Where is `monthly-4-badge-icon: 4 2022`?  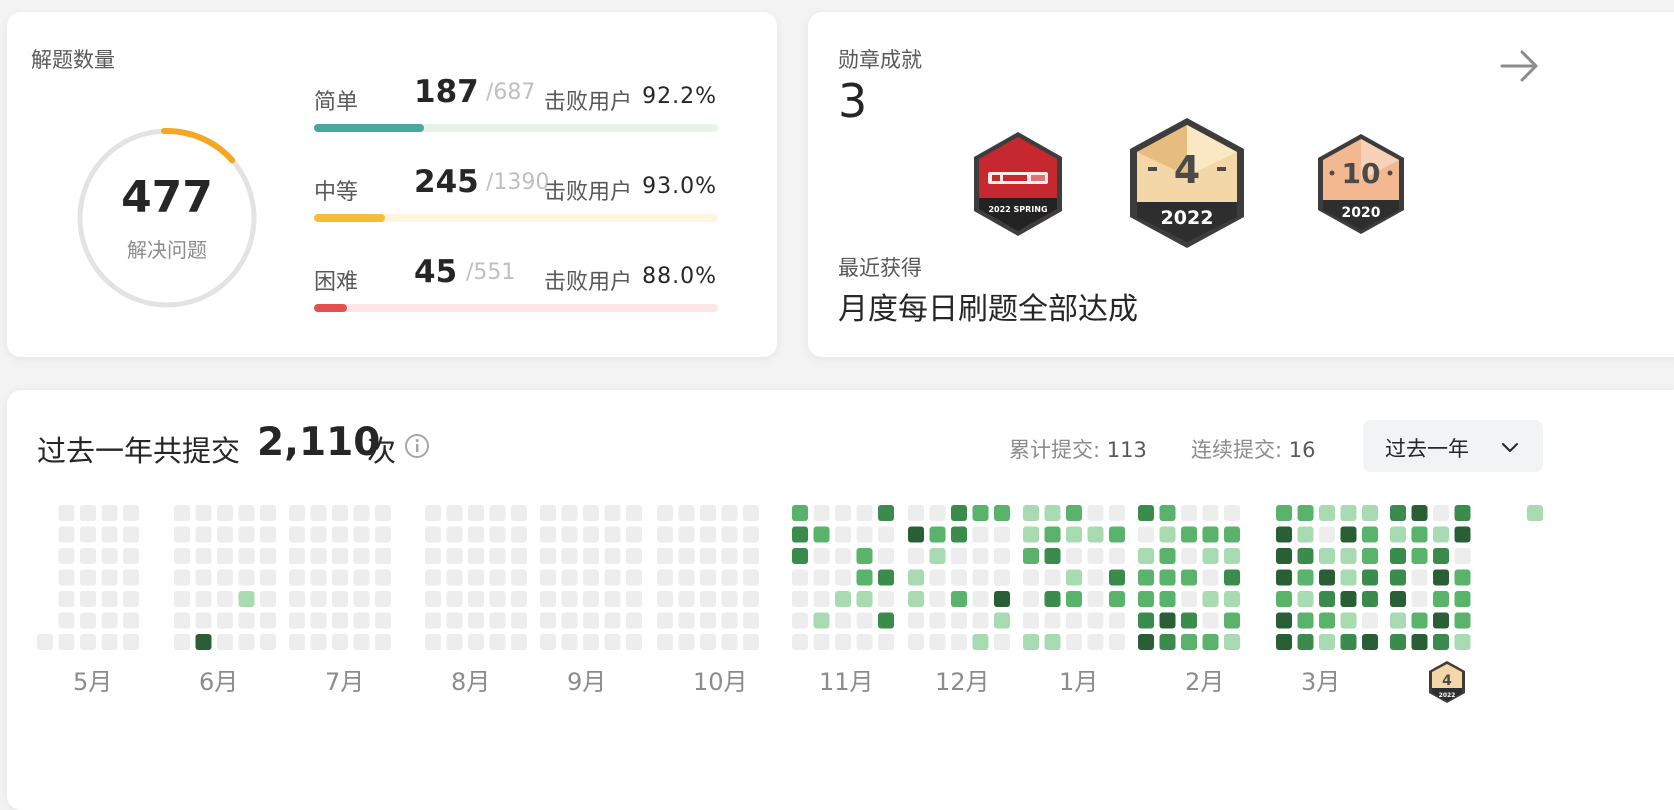 monthly-4-badge-icon: 4 2022 is located at coordinates (1187, 183).